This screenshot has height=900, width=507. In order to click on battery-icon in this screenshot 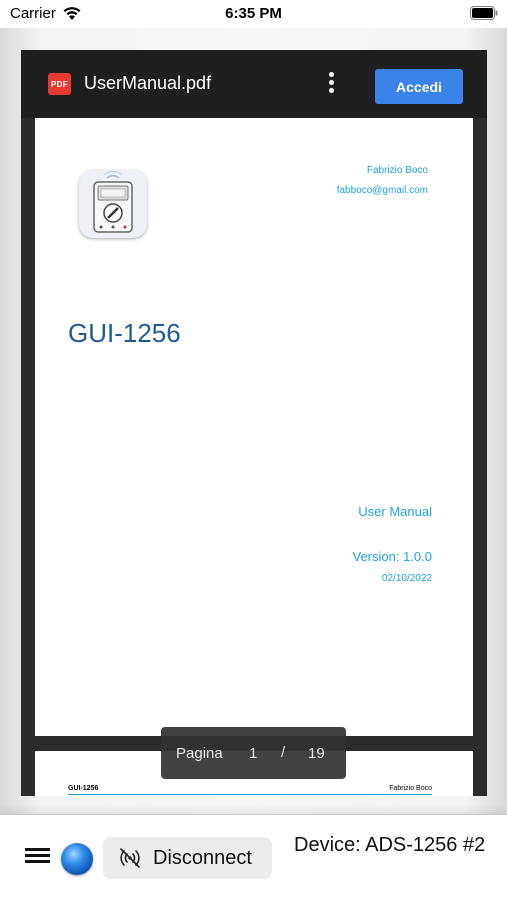, I will do `click(484, 13)`.